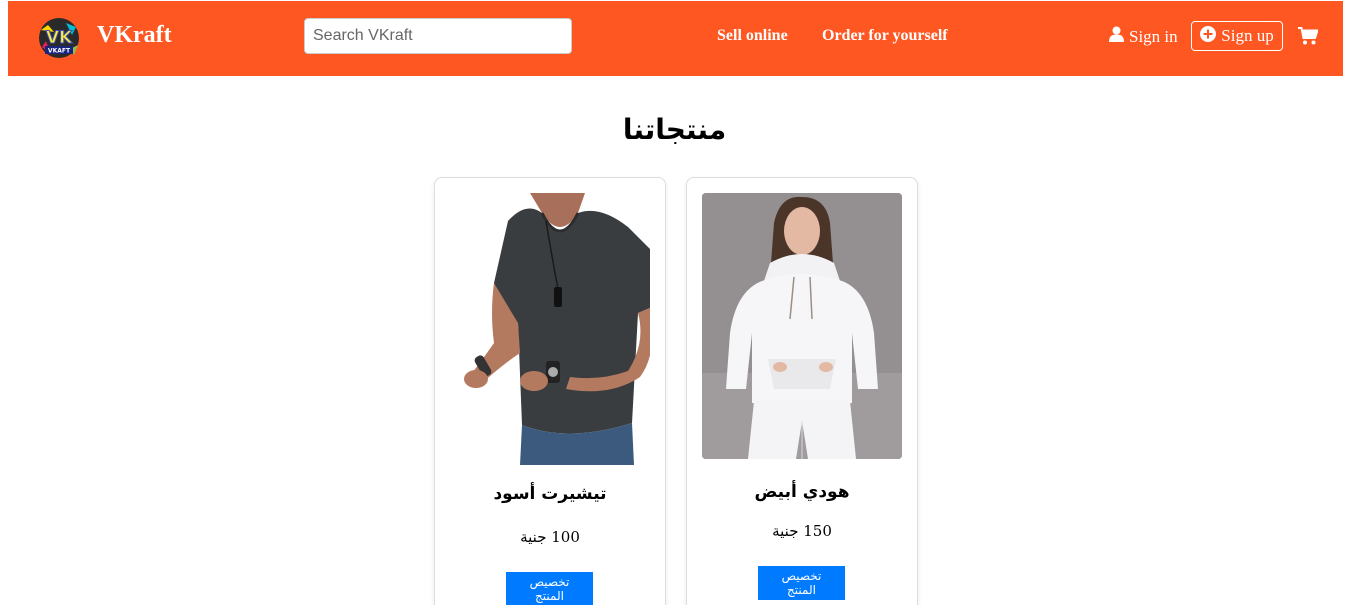 This screenshot has height=605, width=1349. I want to click on svg-text: VKAFT, so click(59, 51).